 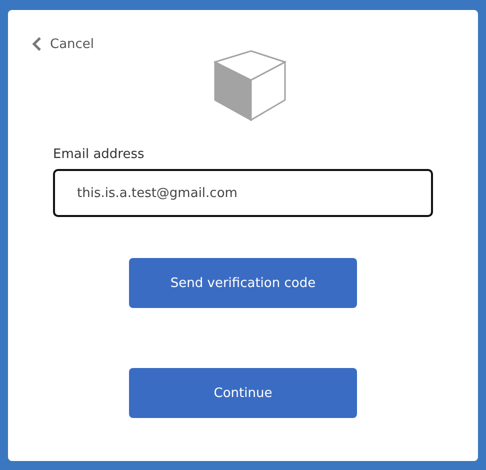 What do you see at coordinates (99, 154) in the screenshot?
I see `field-label: Email address` at bounding box center [99, 154].